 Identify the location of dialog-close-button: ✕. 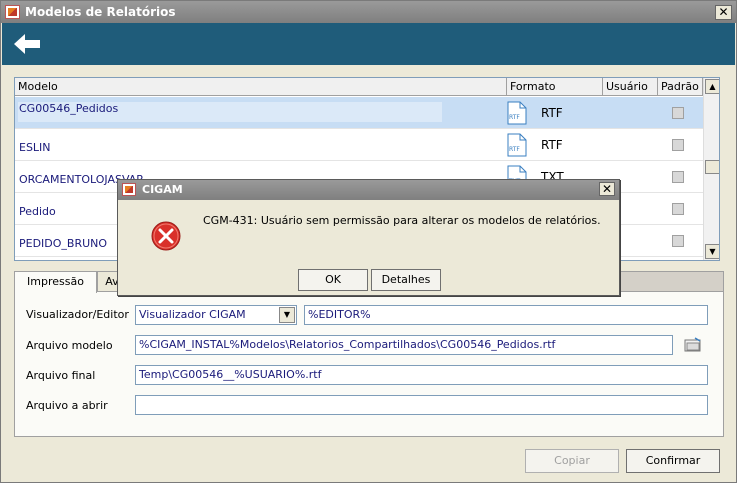
(607, 189).